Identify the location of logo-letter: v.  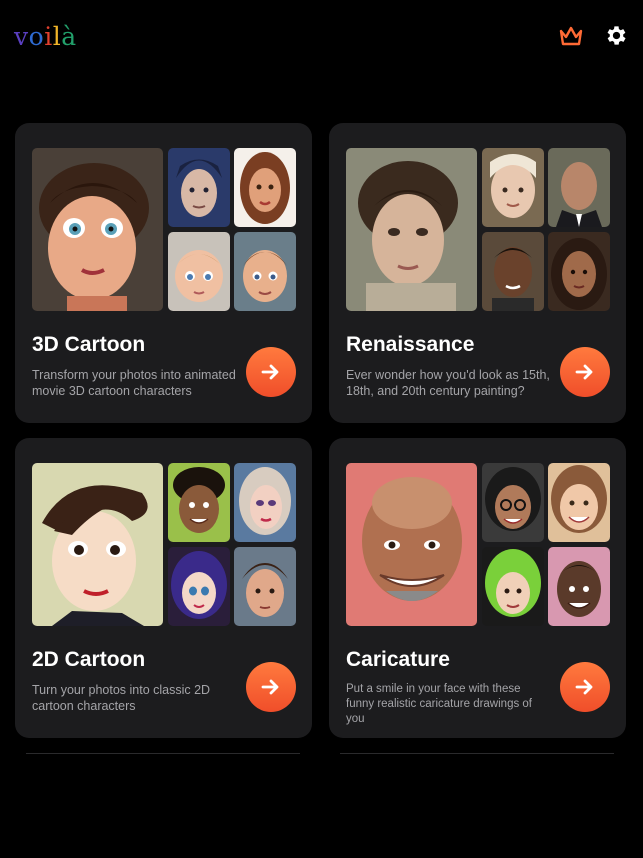
(21, 36).